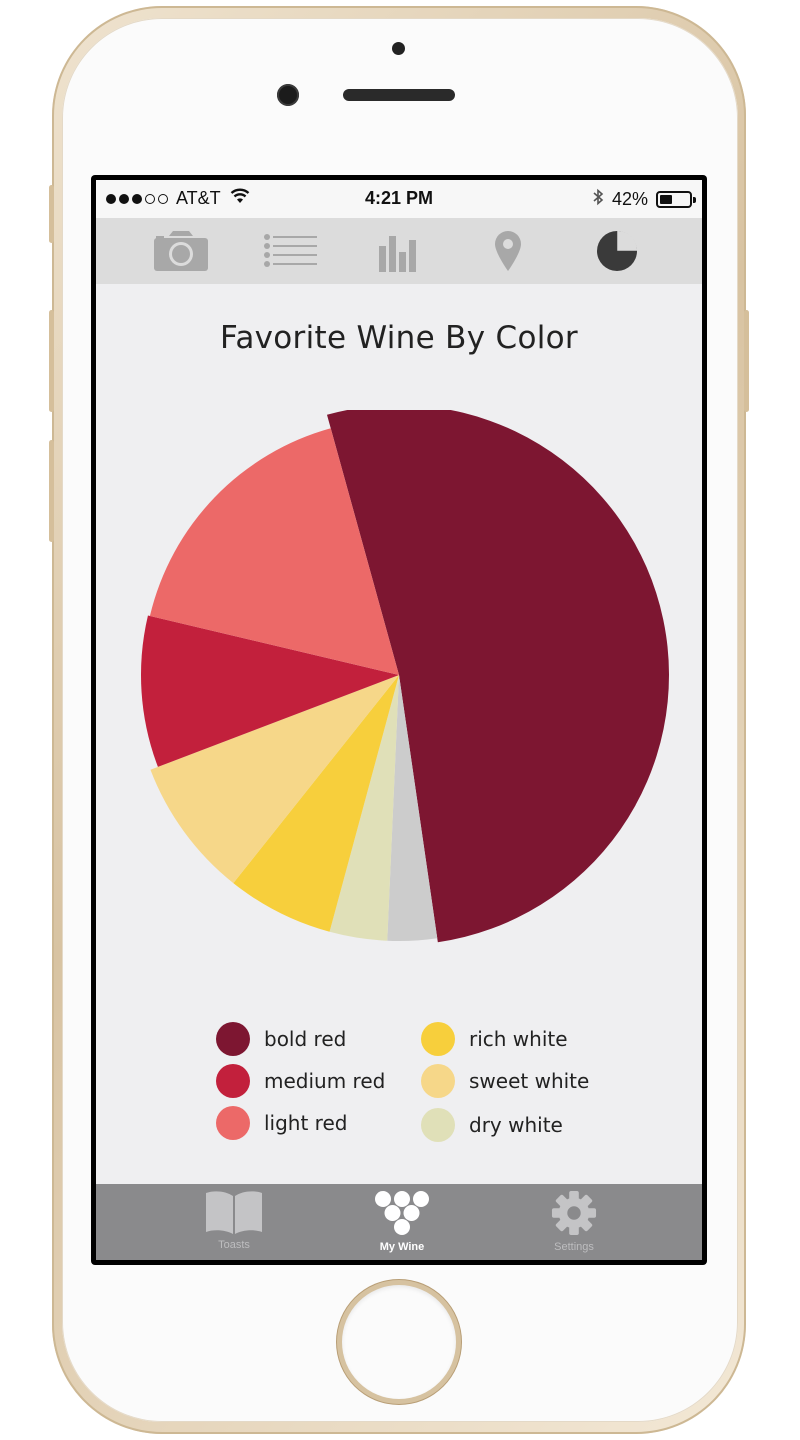 This screenshot has width=800, height=1440. What do you see at coordinates (398, 48) in the screenshot?
I see `proximity-sensor` at bounding box center [398, 48].